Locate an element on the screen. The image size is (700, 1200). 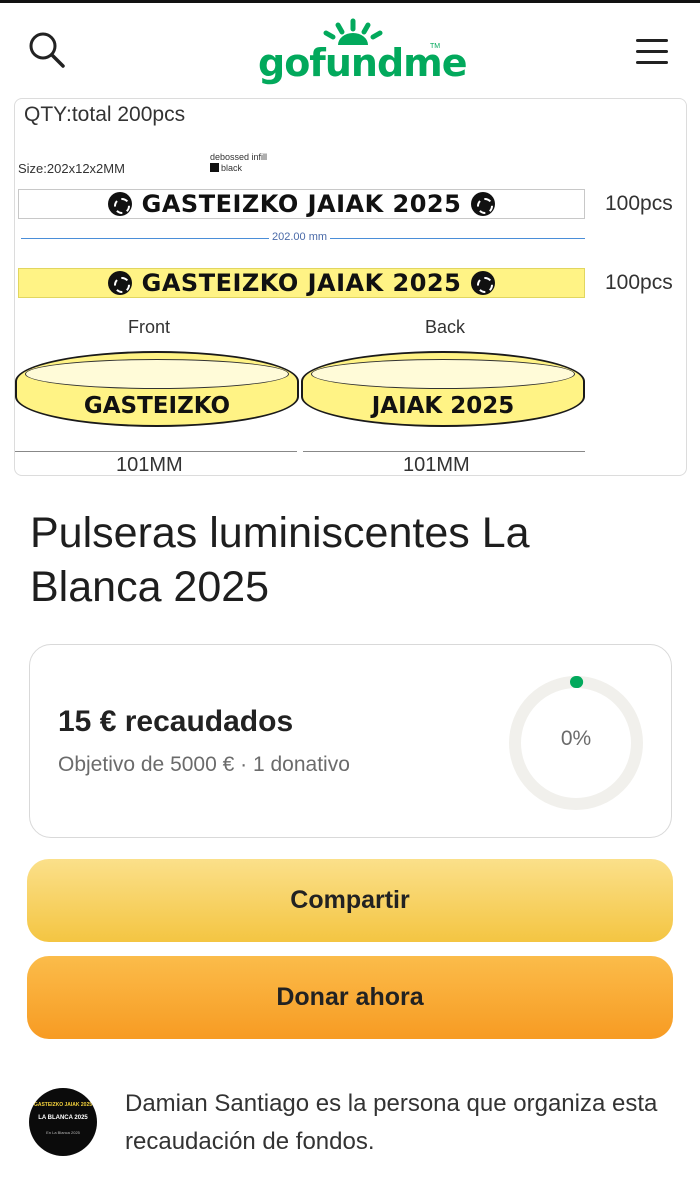
campaign-title: Pulseras luminiscentes La Blanca 2025 is located at coordinates (280, 560).